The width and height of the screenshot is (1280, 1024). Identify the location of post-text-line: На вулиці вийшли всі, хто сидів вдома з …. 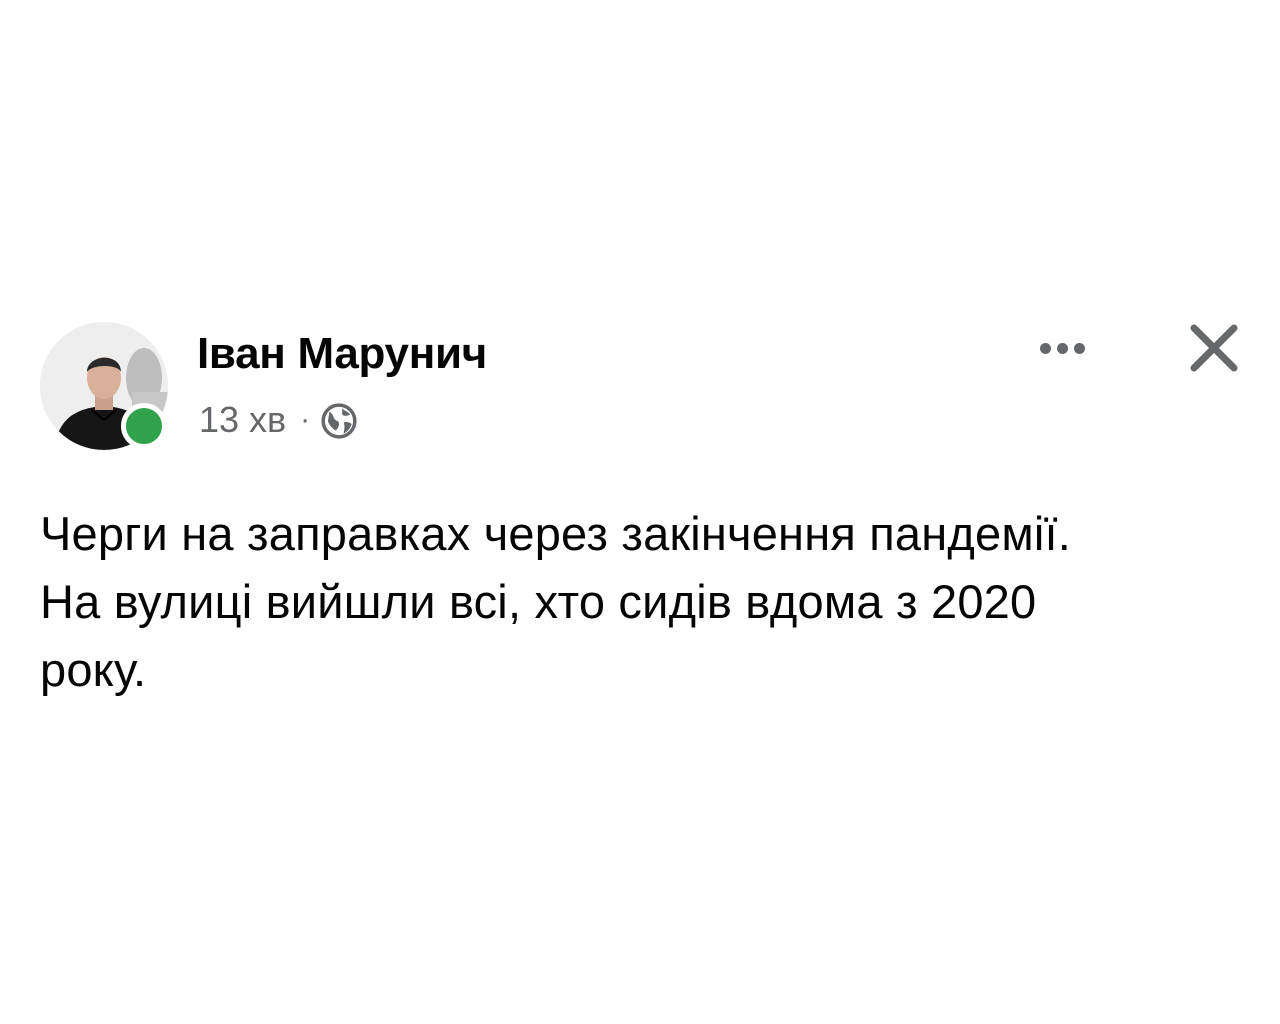
(538, 601).